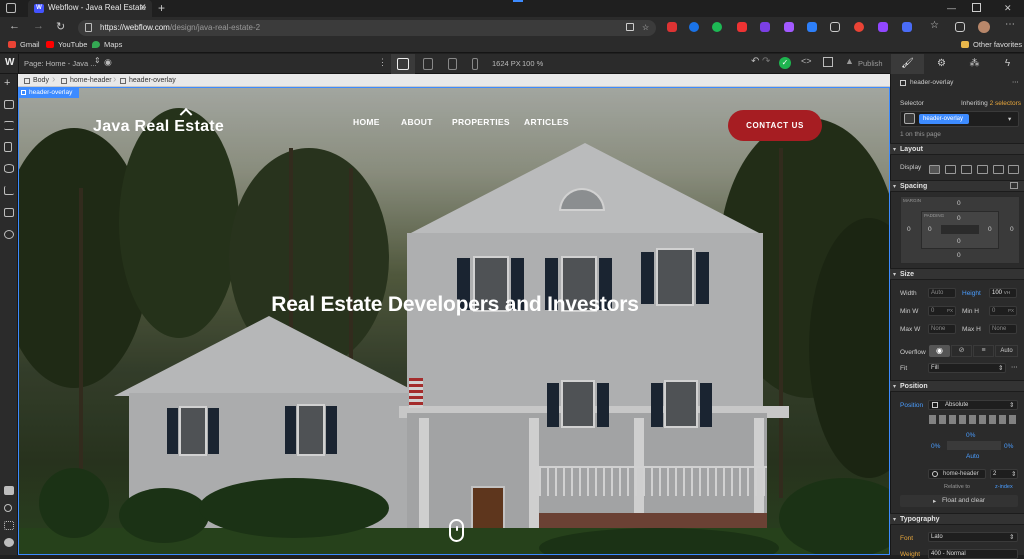  Describe the element at coordinates (1003, 311) in the screenshot. I see `min-height-input: 0 PX` at that location.